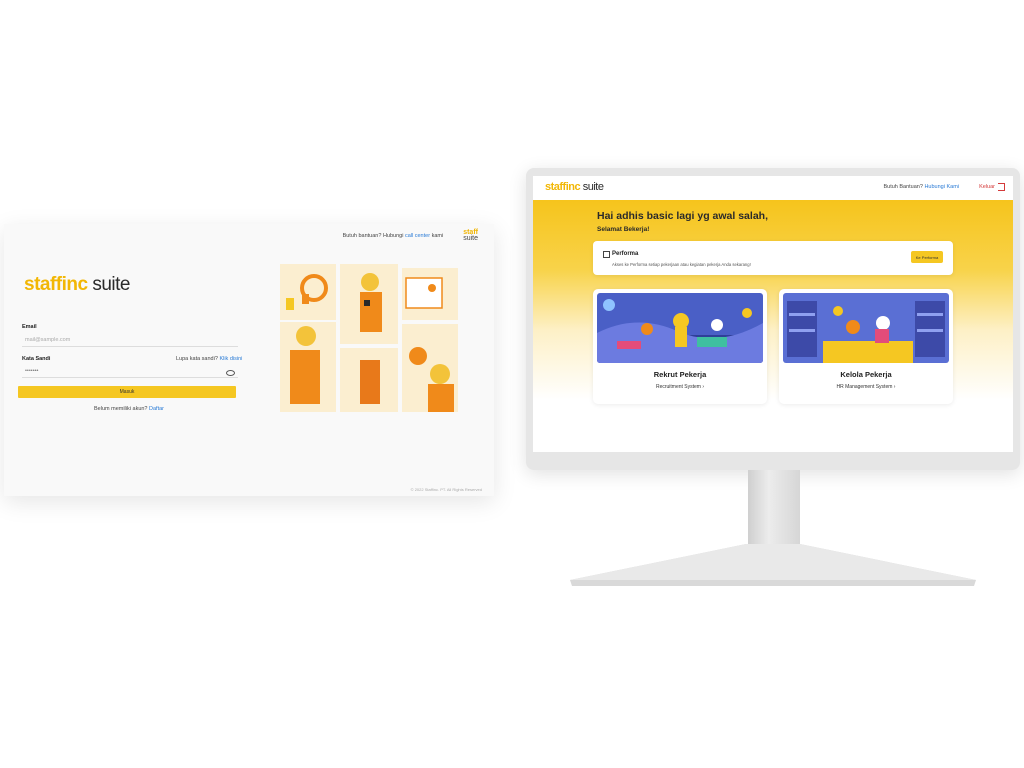 The width and height of the screenshot is (1024, 768). What do you see at coordinates (29, 327) in the screenshot?
I see `email-label: Email` at bounding box center [29, 327].